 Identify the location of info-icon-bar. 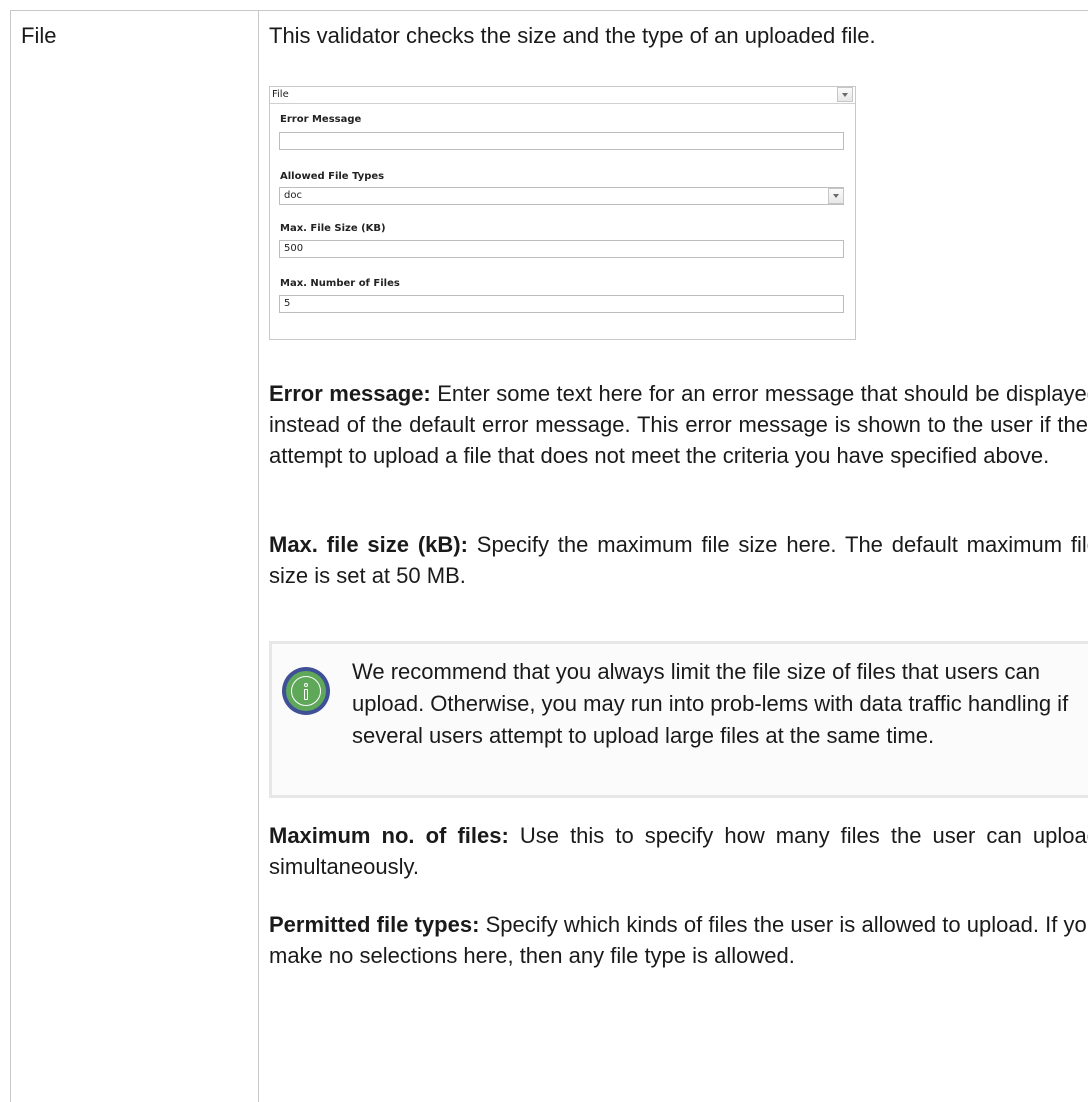
(306, 694).